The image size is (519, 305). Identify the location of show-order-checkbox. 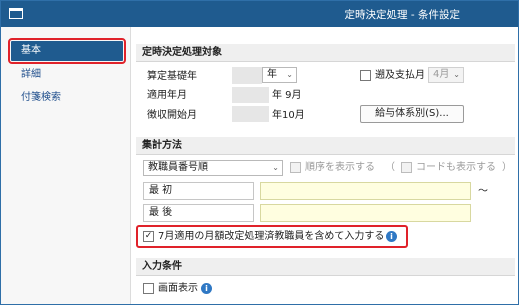
(295, 167).